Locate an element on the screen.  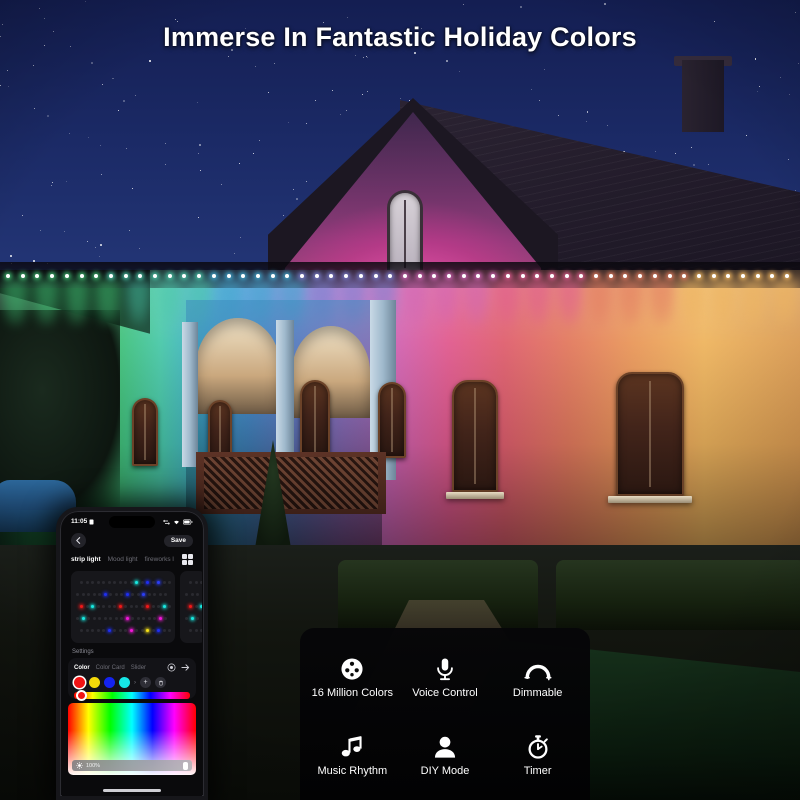
wifi-icon is located at coordinates (176, 522).